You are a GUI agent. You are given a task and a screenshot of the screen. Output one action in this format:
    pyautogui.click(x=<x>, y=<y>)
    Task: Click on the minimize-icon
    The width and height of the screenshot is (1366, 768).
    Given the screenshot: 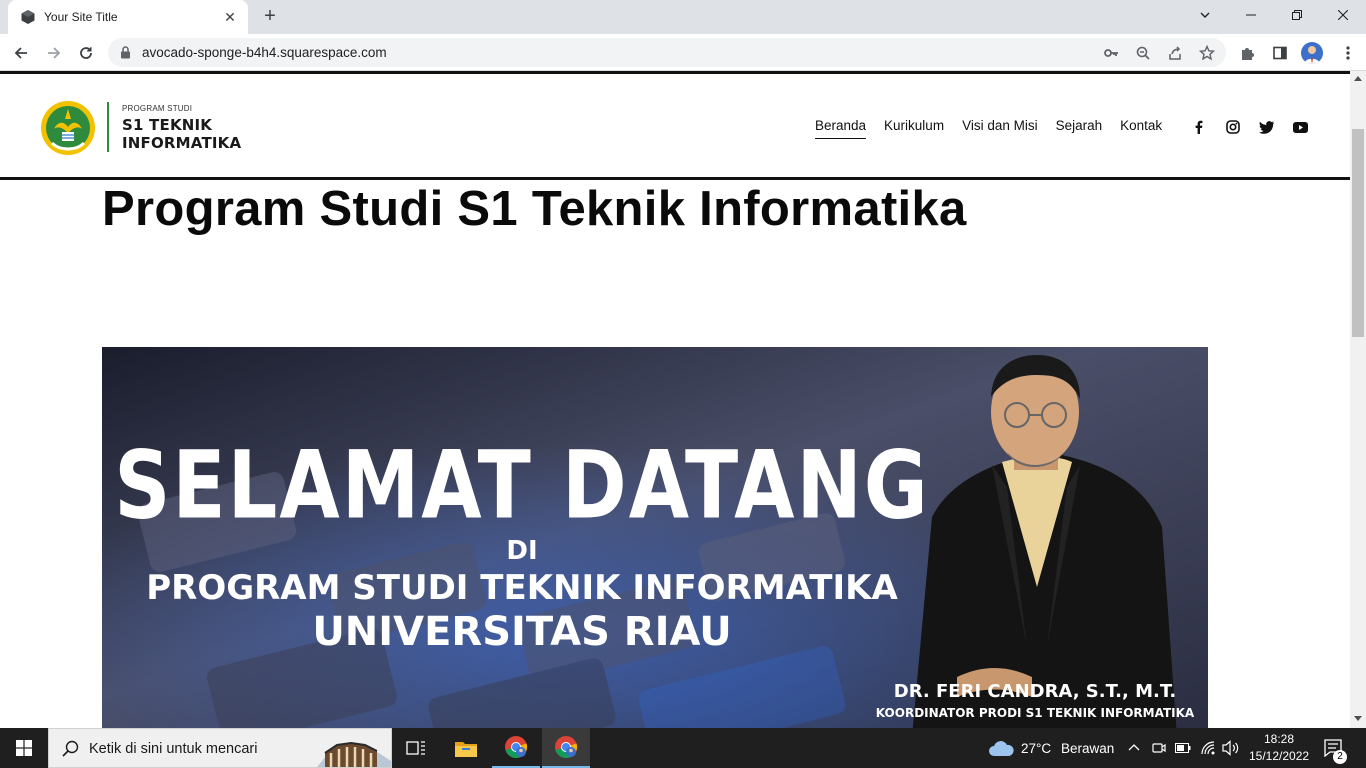 What is the action you would take?
    pyautogui.click(x=1251, y=15)
    